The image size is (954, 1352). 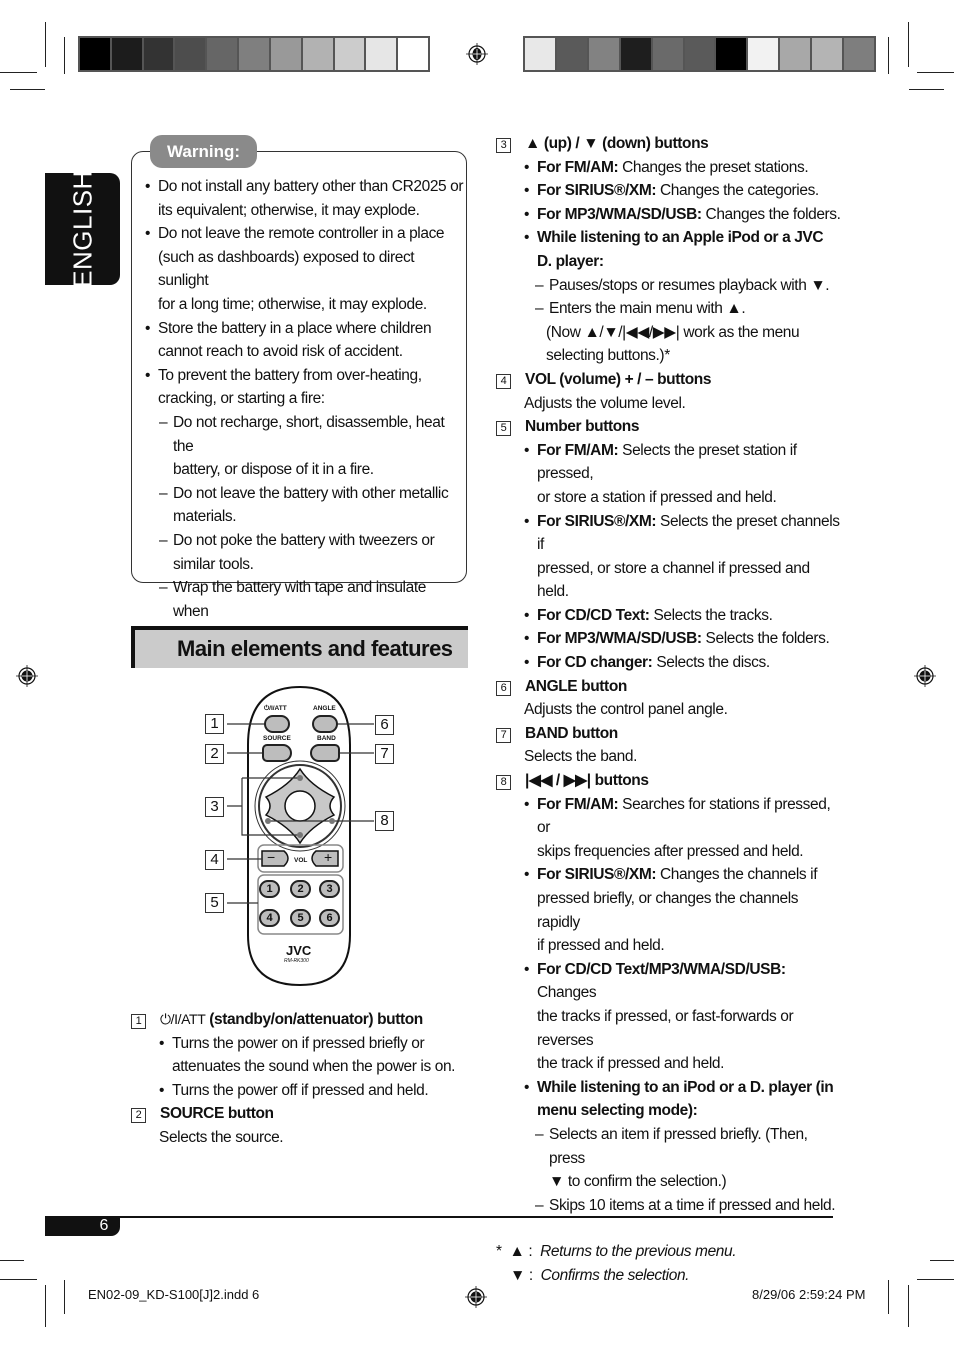 I want to click on text: (standby/on/attenuator) button, so click(x=316, y=1019).